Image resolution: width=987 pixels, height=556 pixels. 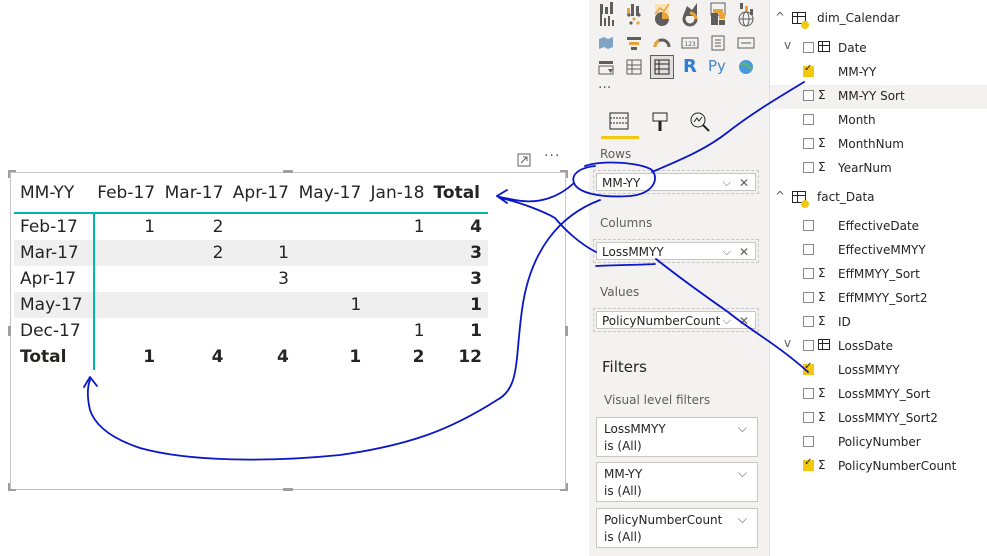 What do you see at coordinates (690, 19) in the screenshot?
I see `donut-chart-icon` at bounding box center [690, 19].